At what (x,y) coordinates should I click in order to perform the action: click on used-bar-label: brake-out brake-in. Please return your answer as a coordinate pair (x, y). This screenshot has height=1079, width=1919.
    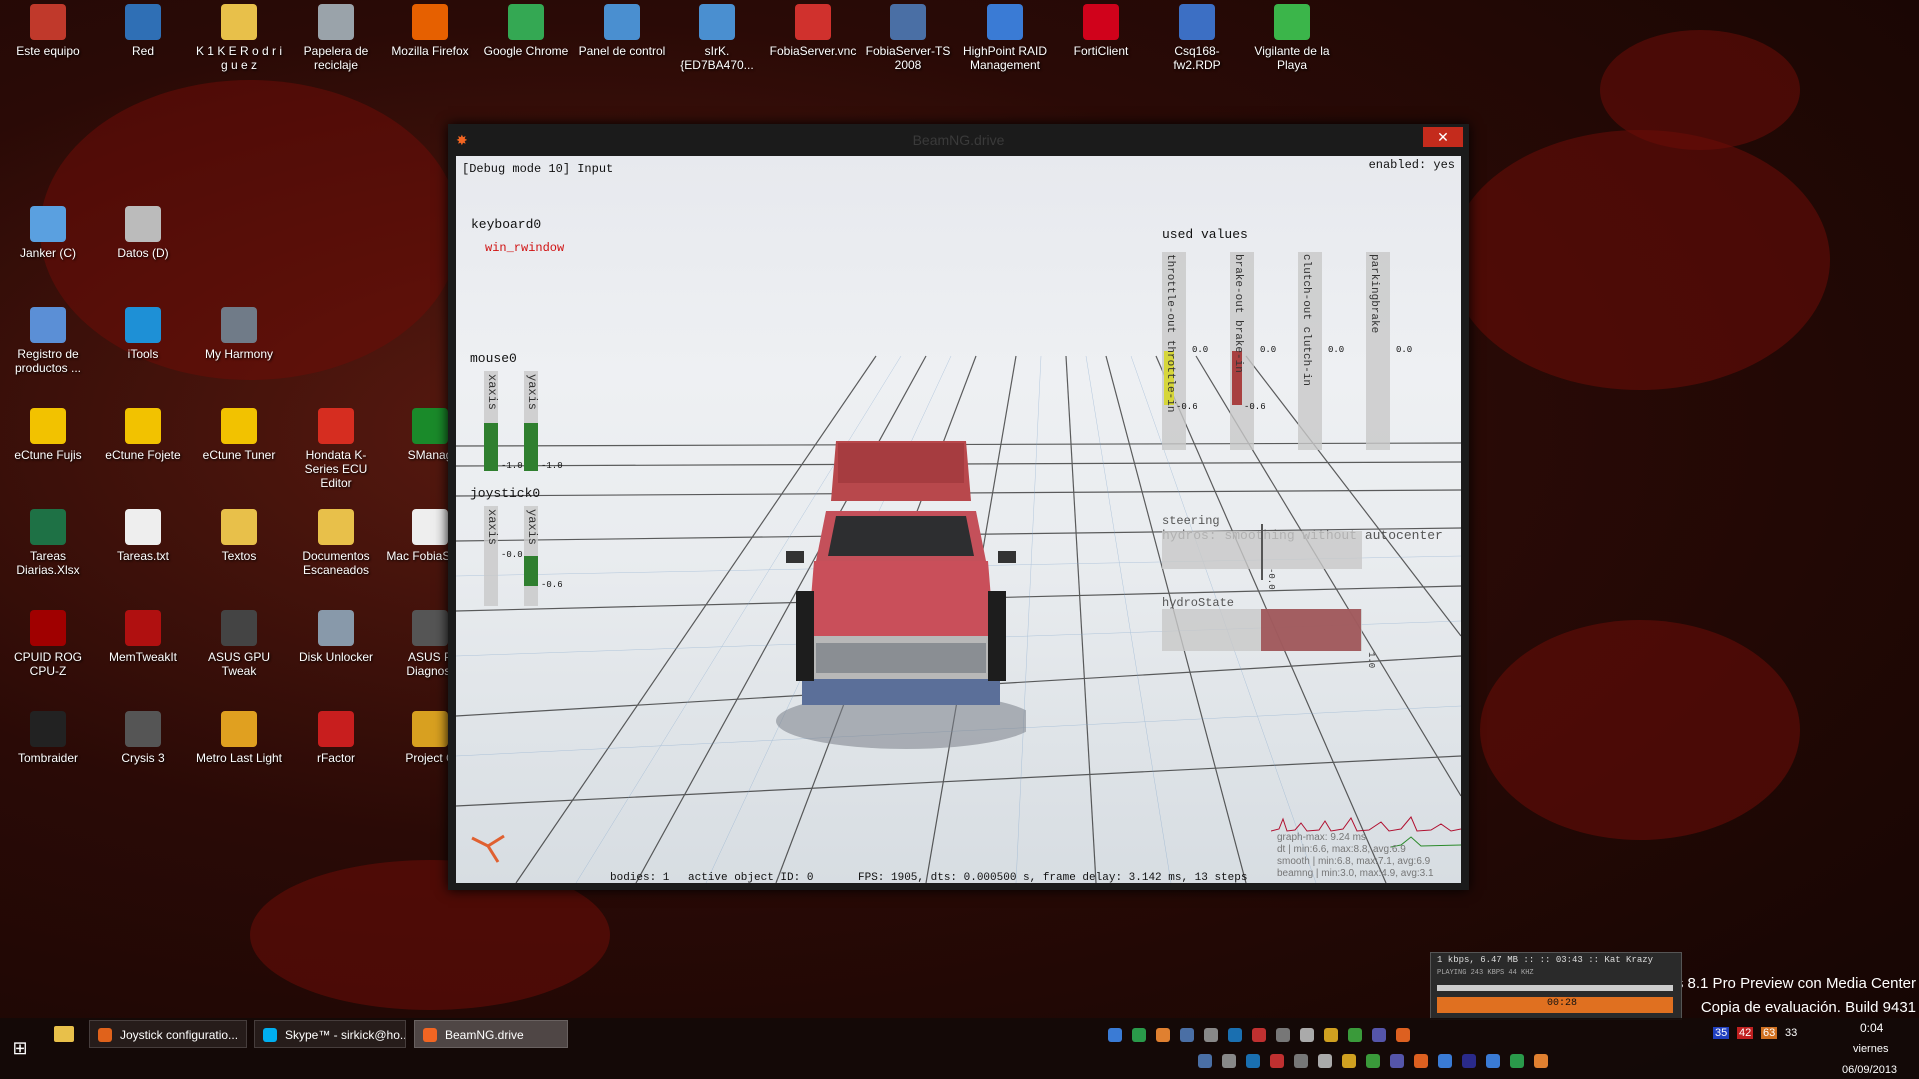
    Looking at the image, I should click on (1238, 313).